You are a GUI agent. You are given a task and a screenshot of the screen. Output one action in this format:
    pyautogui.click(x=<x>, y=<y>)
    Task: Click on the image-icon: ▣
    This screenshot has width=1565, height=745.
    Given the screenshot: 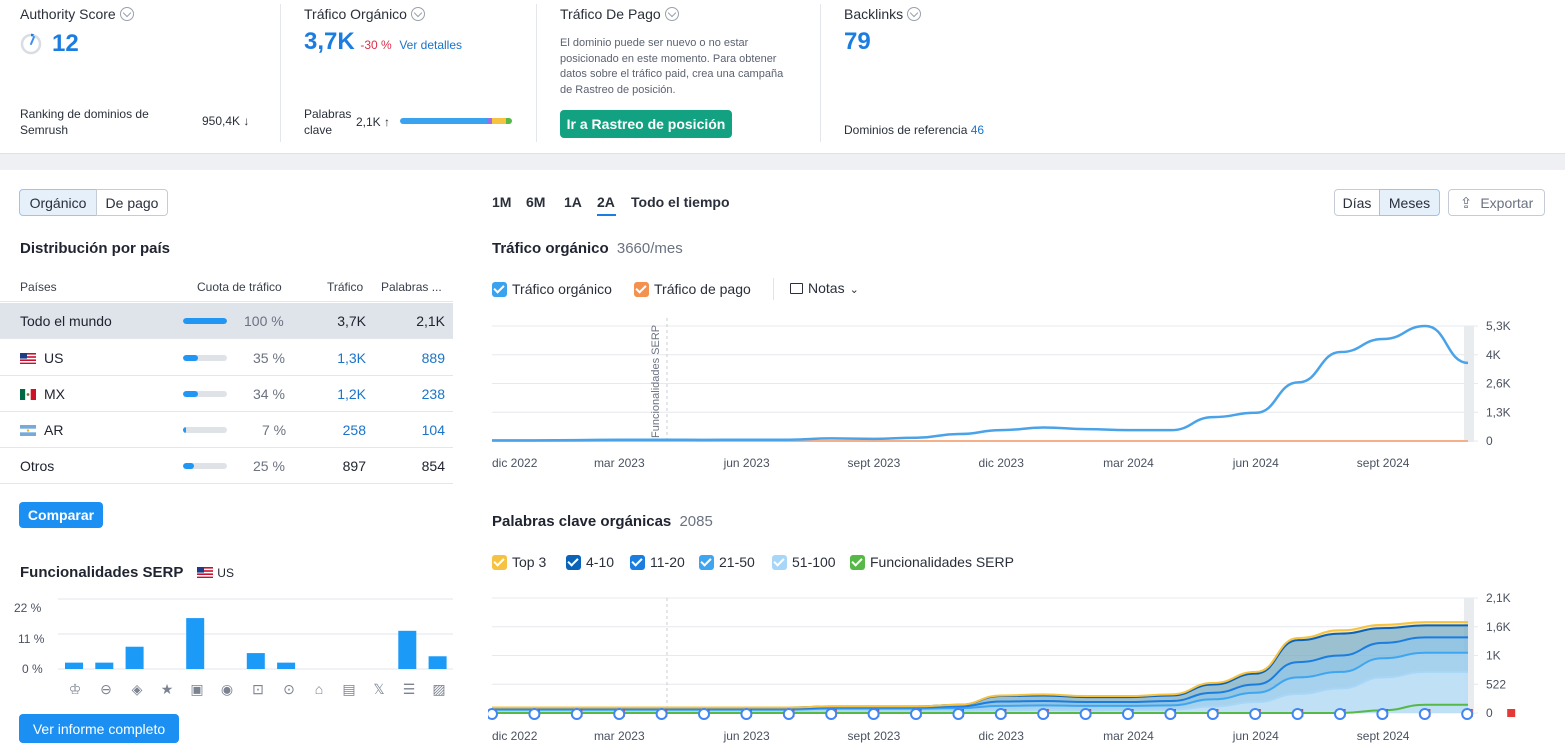 What is the action you would take?
    pyautogui.click(x=197, y=689)
    